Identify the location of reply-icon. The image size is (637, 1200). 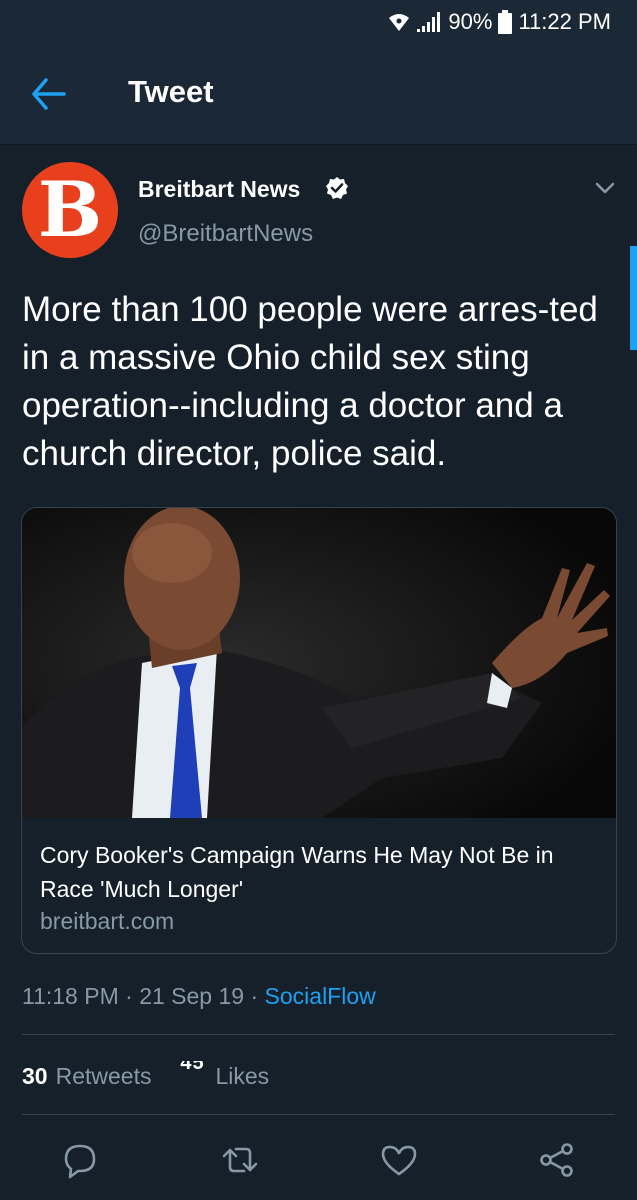
(80, 1160).